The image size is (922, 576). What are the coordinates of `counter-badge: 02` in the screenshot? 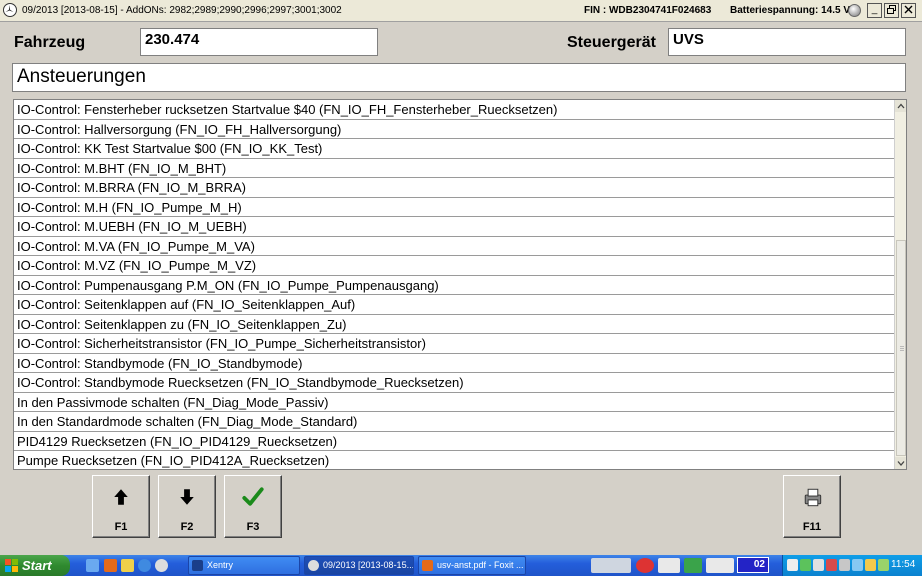 It's located at (753, 565).